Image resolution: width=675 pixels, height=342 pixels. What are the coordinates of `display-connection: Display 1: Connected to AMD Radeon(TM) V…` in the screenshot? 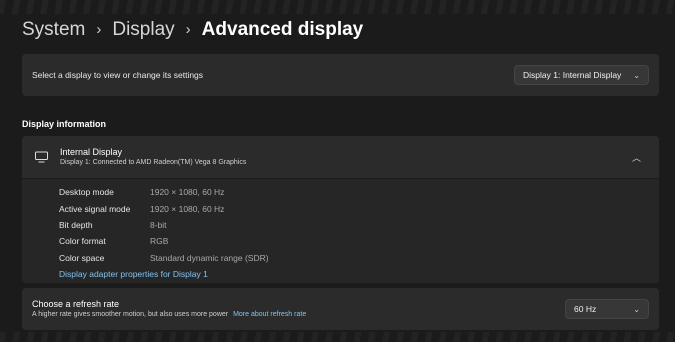 It's located at (153, 162).